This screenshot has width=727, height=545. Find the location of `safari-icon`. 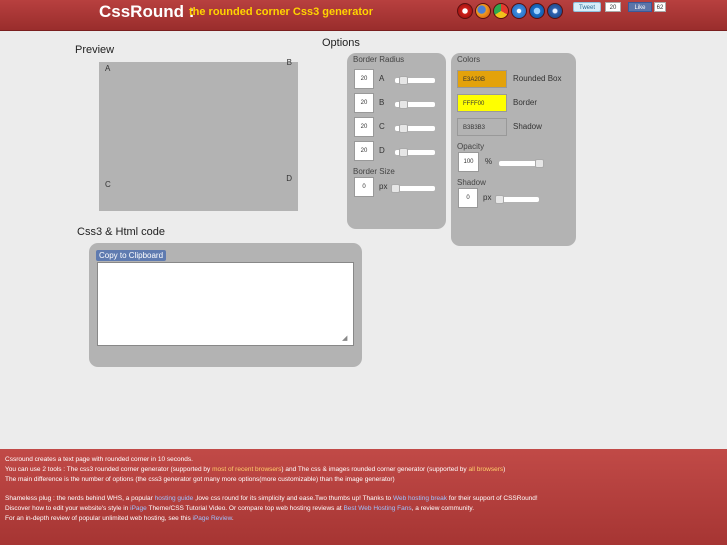

safari-icon is located at coordinates (519, 11).